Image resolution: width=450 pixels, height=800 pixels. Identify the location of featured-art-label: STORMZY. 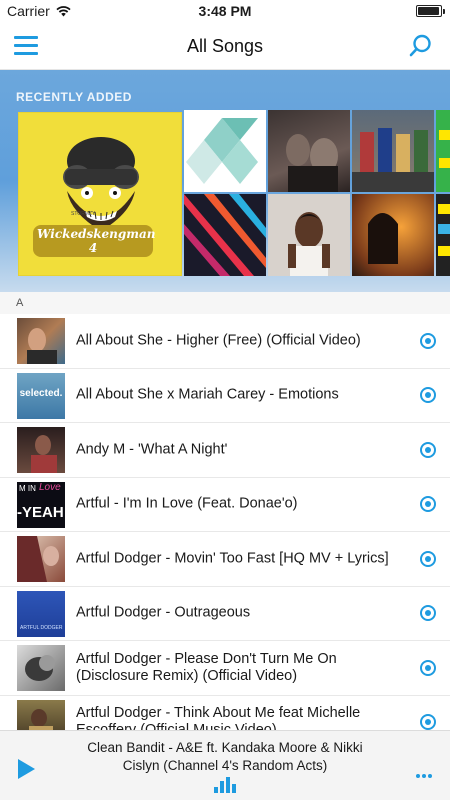
(83, 214).